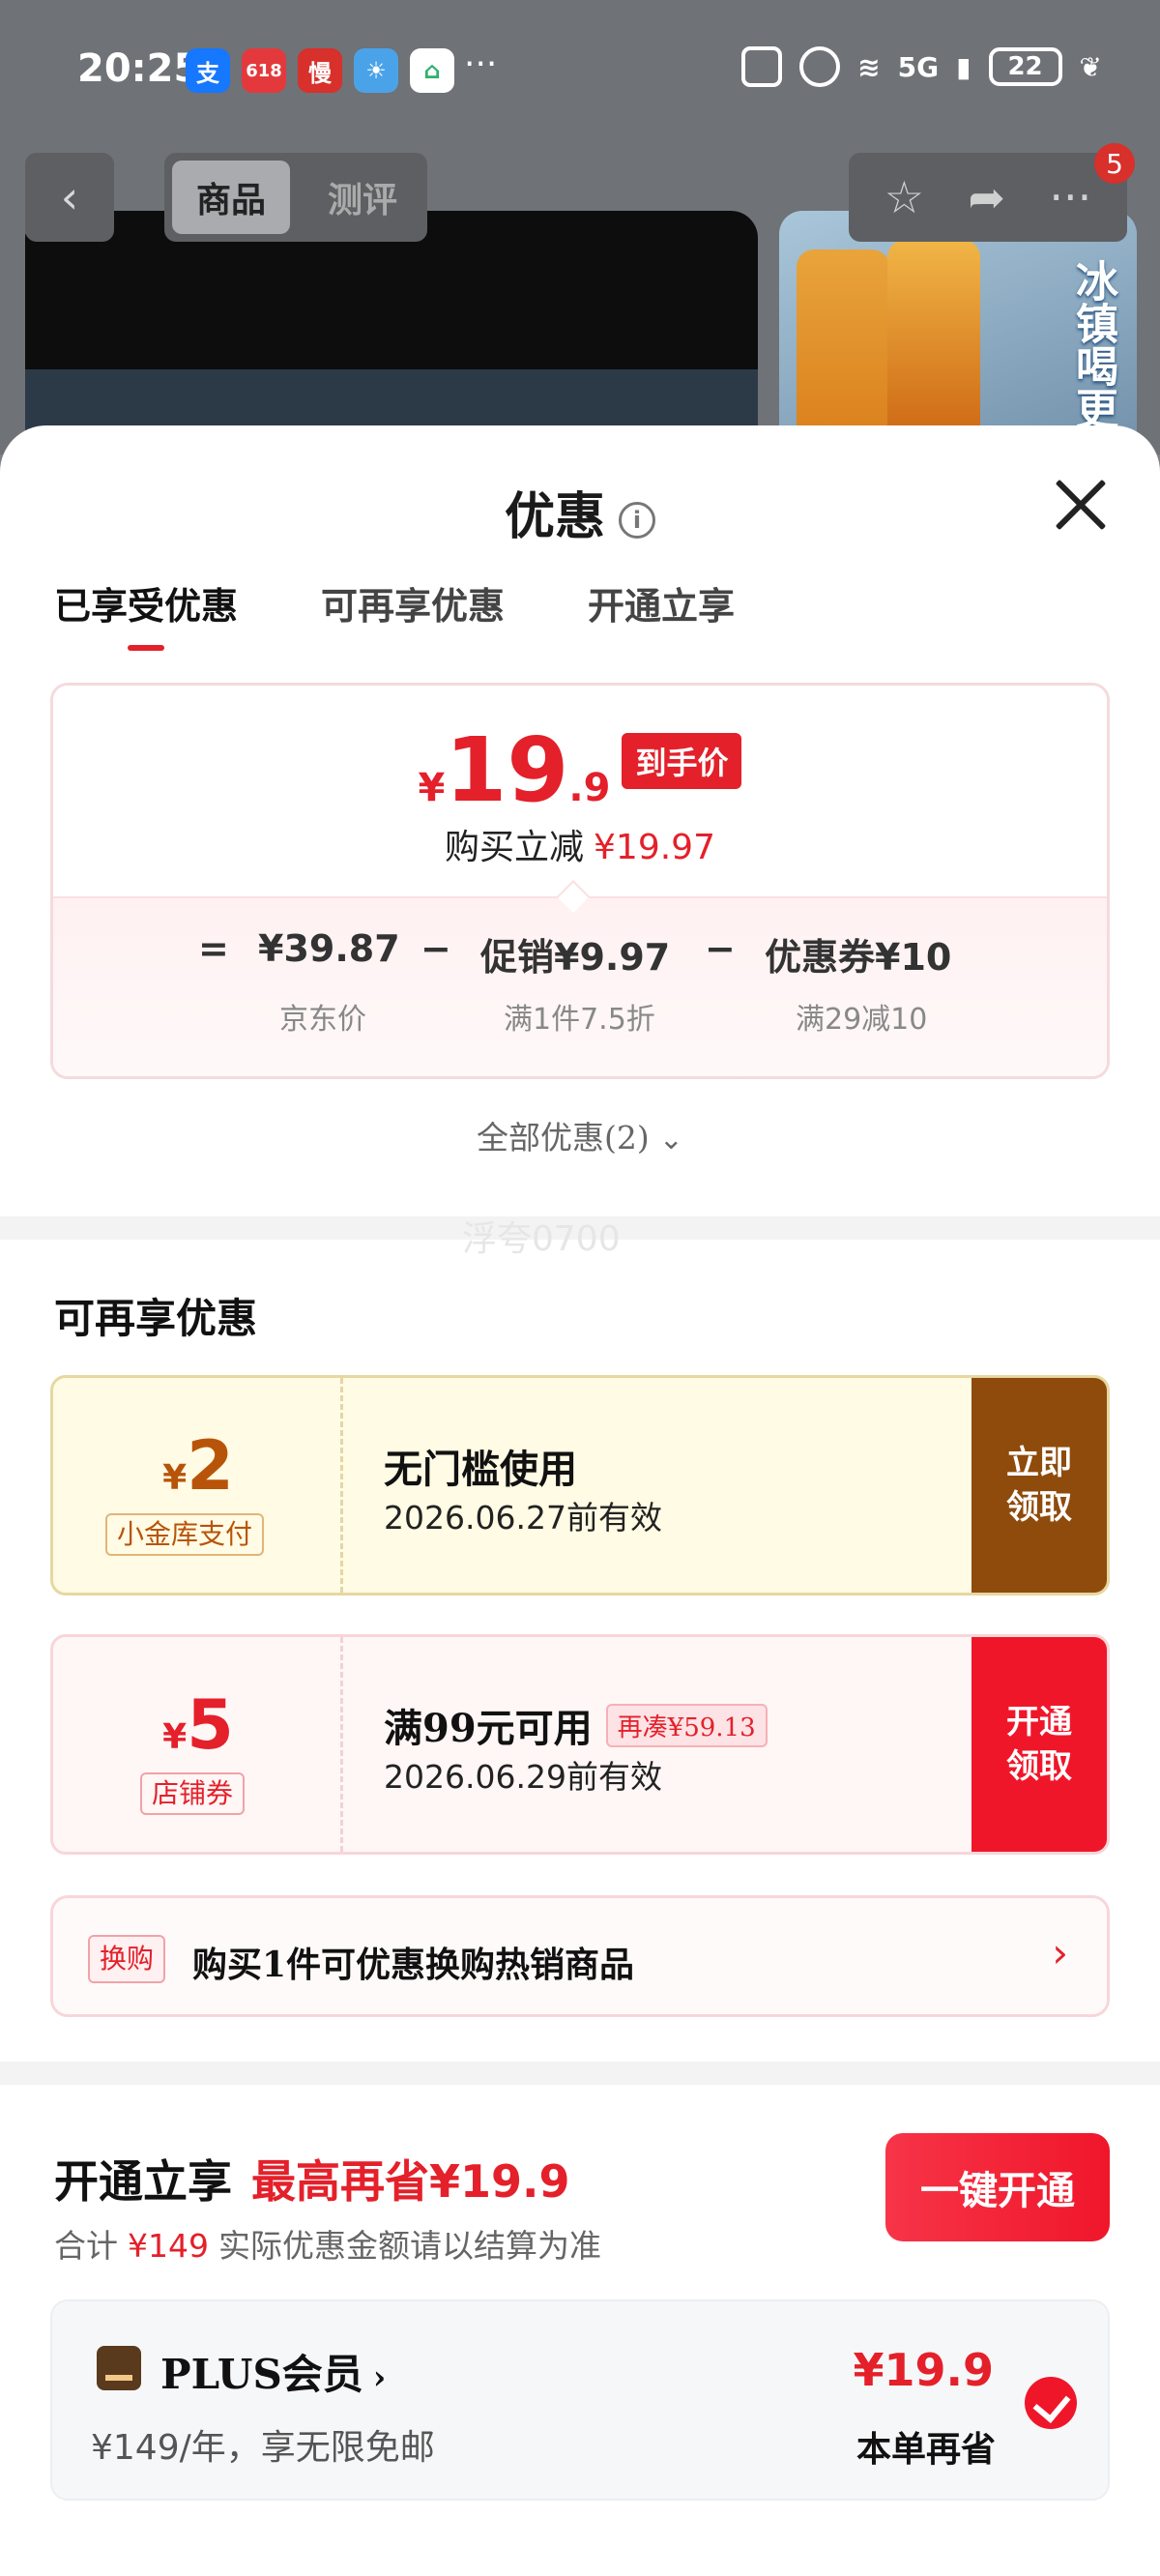 The width and height of the screenshot is (1160, 2576). I want to click on open-claim-button: 开通领取, so click(1039, 1744).